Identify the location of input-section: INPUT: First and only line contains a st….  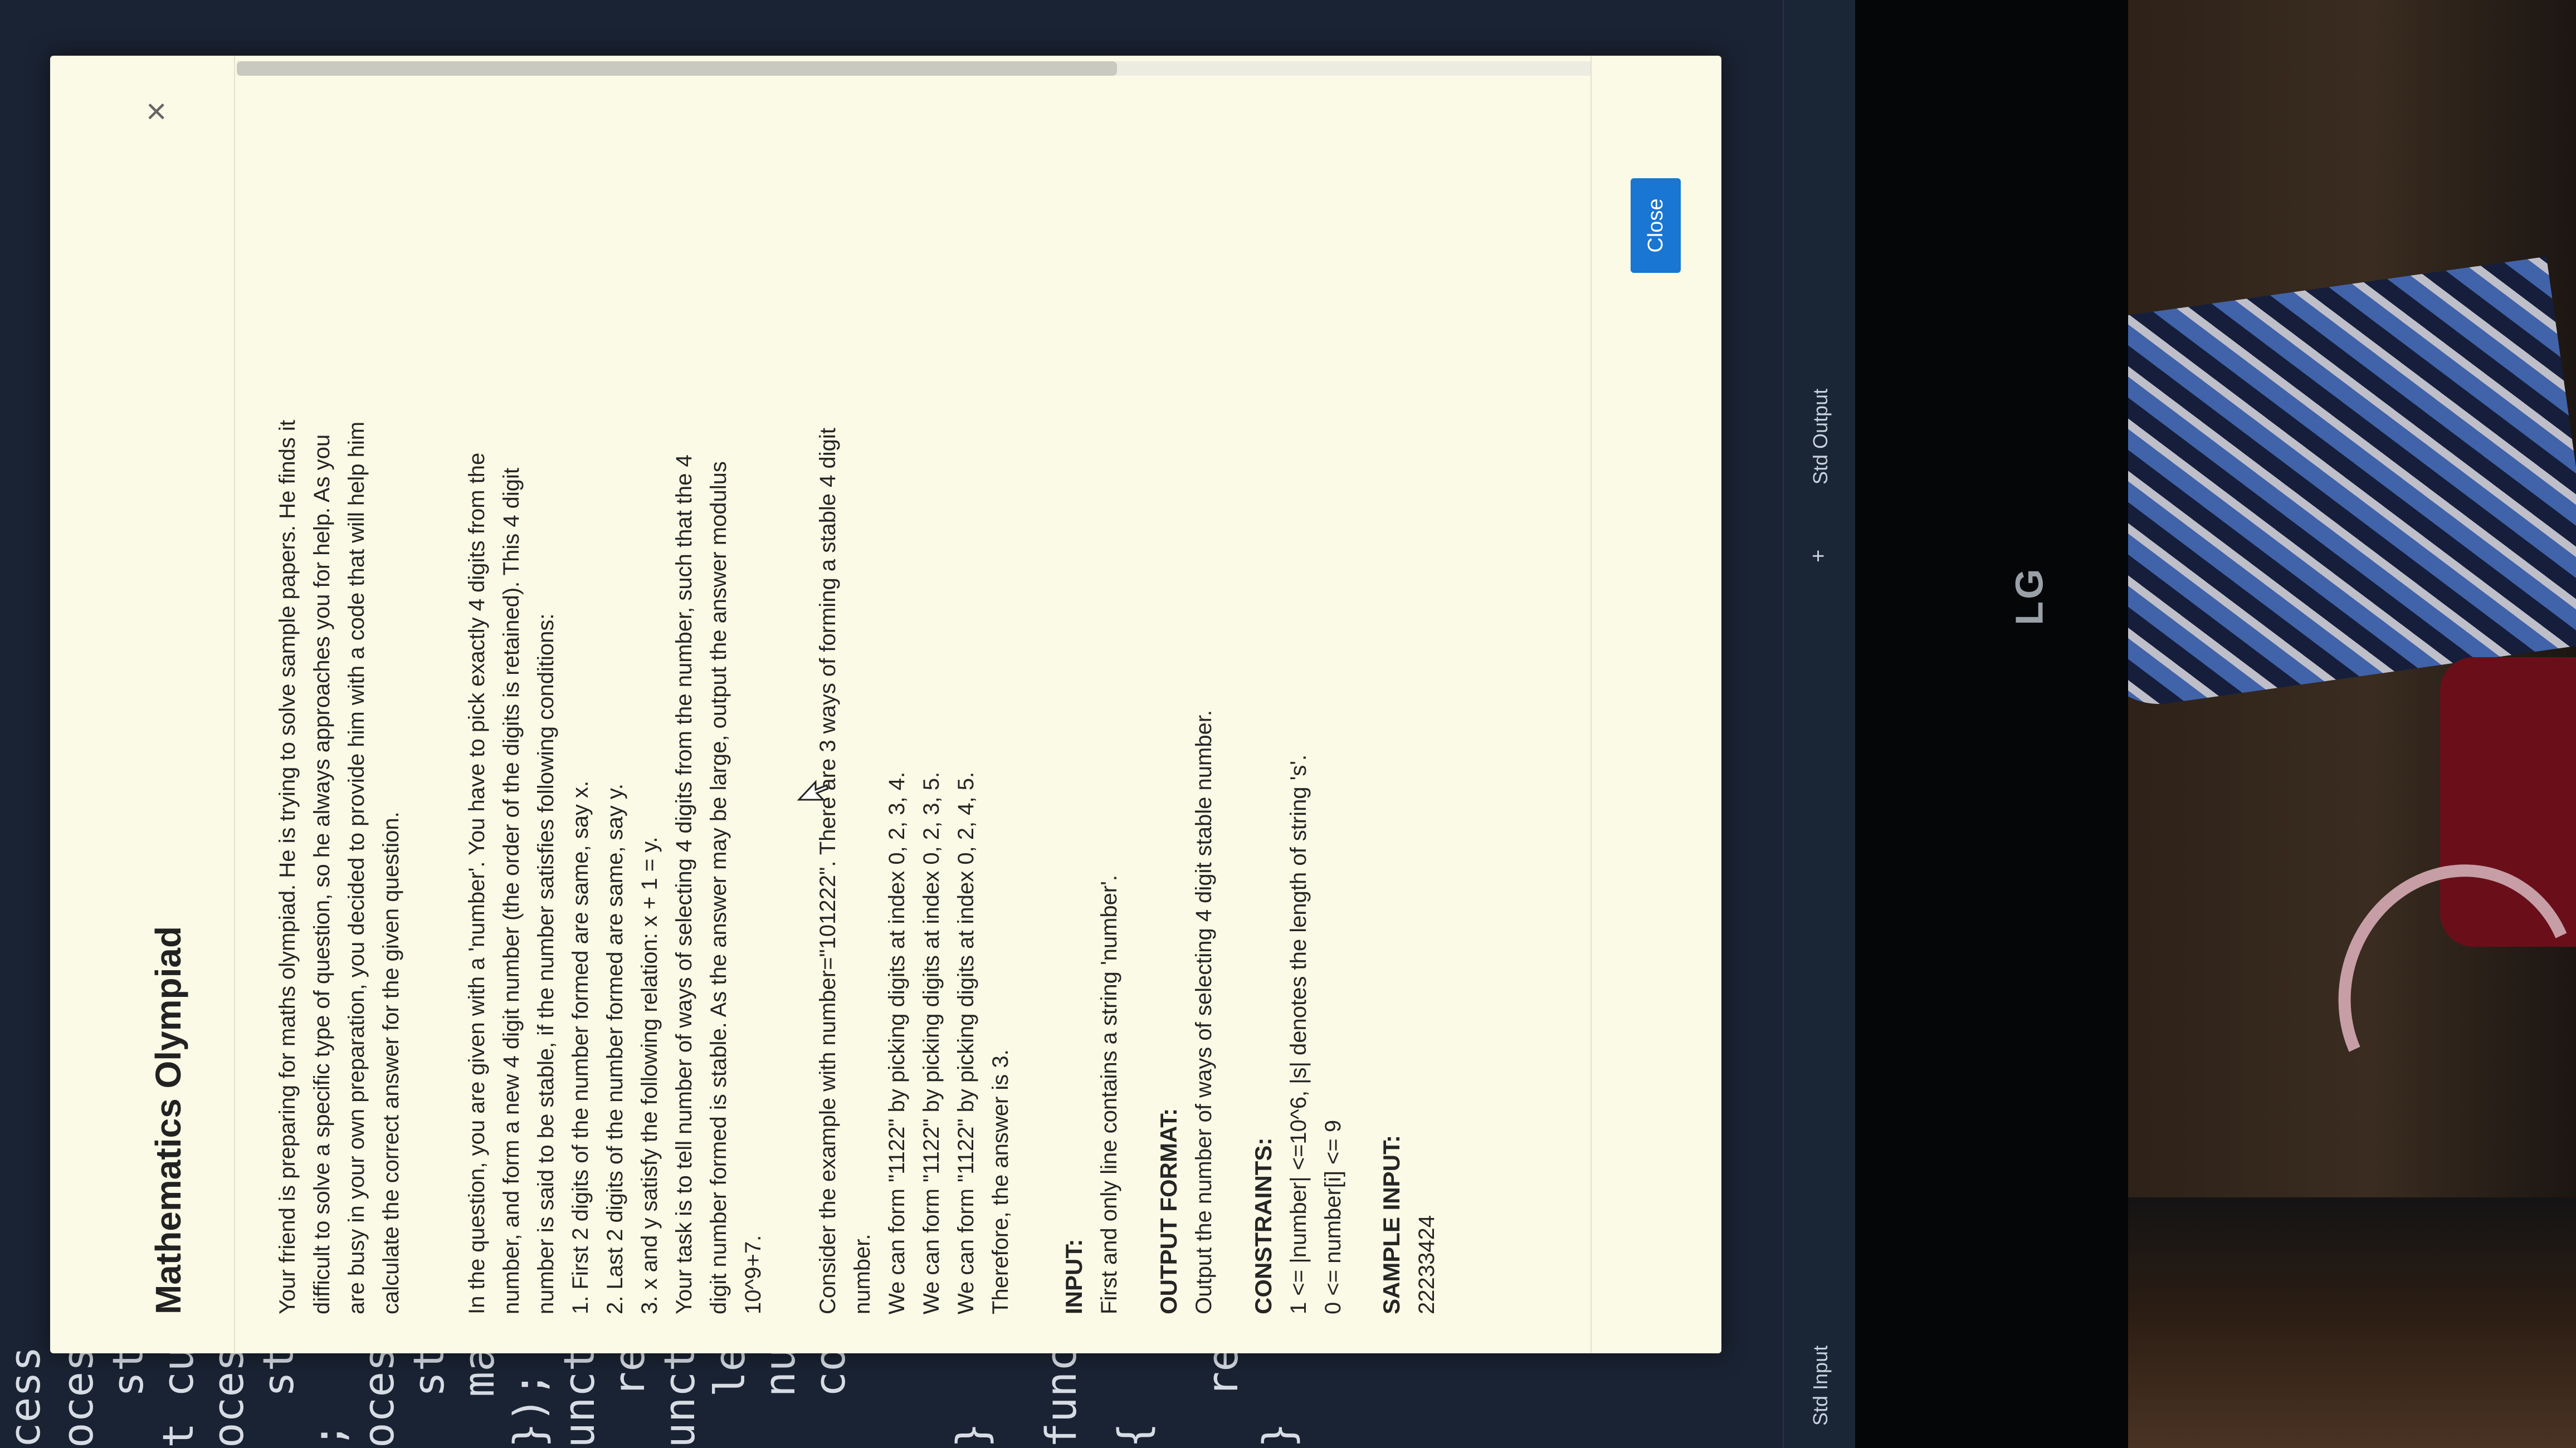
(1091, 718).